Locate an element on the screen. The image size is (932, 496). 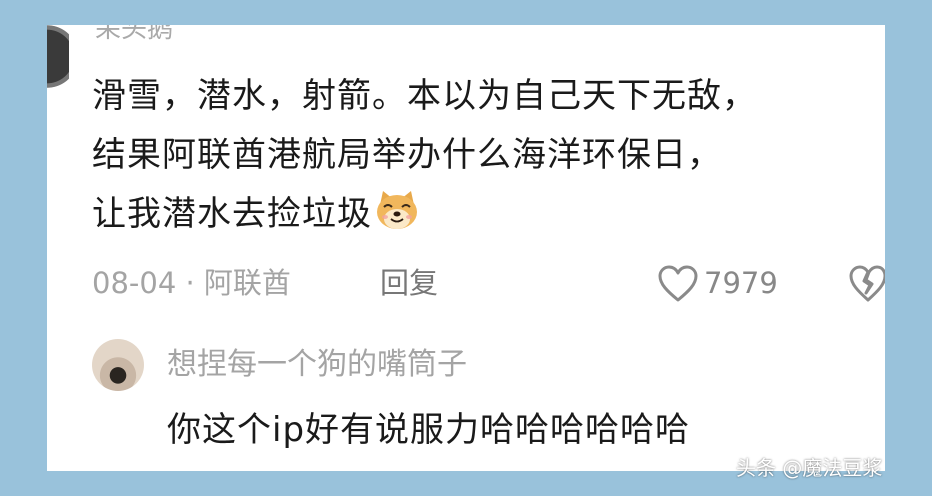
comment-line-last: 让我潜水去捡垃圾 is located at coordinates (487, 214).